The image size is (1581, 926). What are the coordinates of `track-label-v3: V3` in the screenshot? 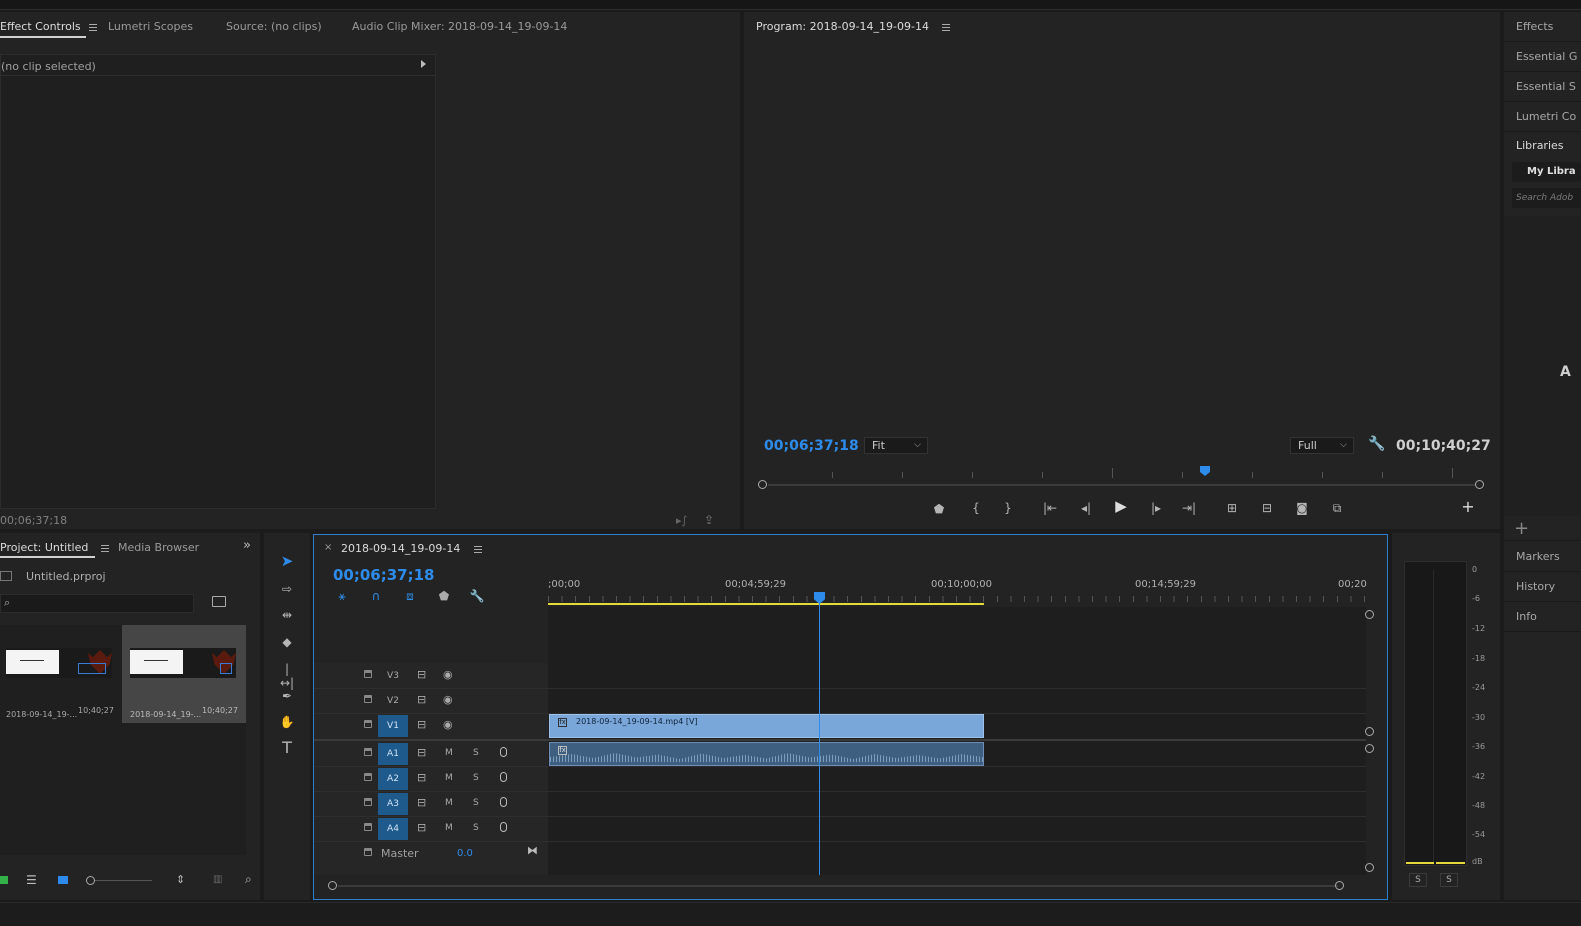 It's located at (393, 676).